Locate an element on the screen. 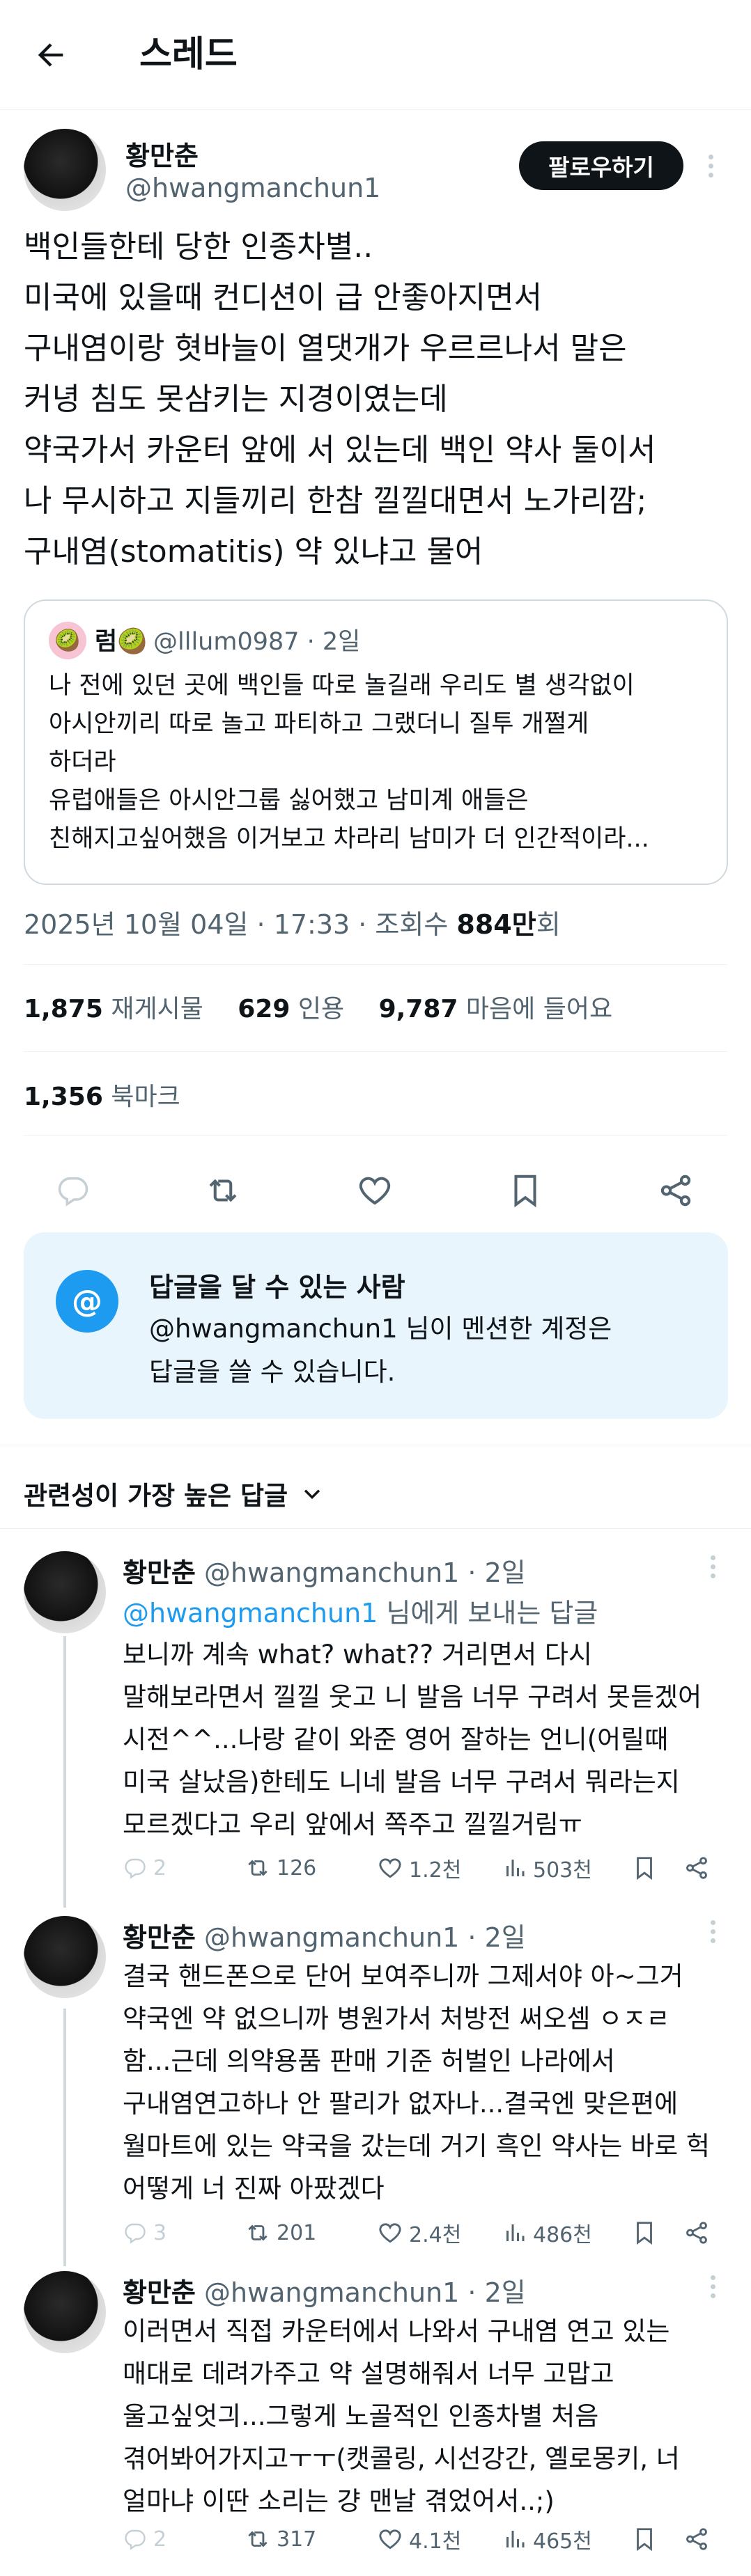  reply-button: 3 is located at coordinates (145, 2232).